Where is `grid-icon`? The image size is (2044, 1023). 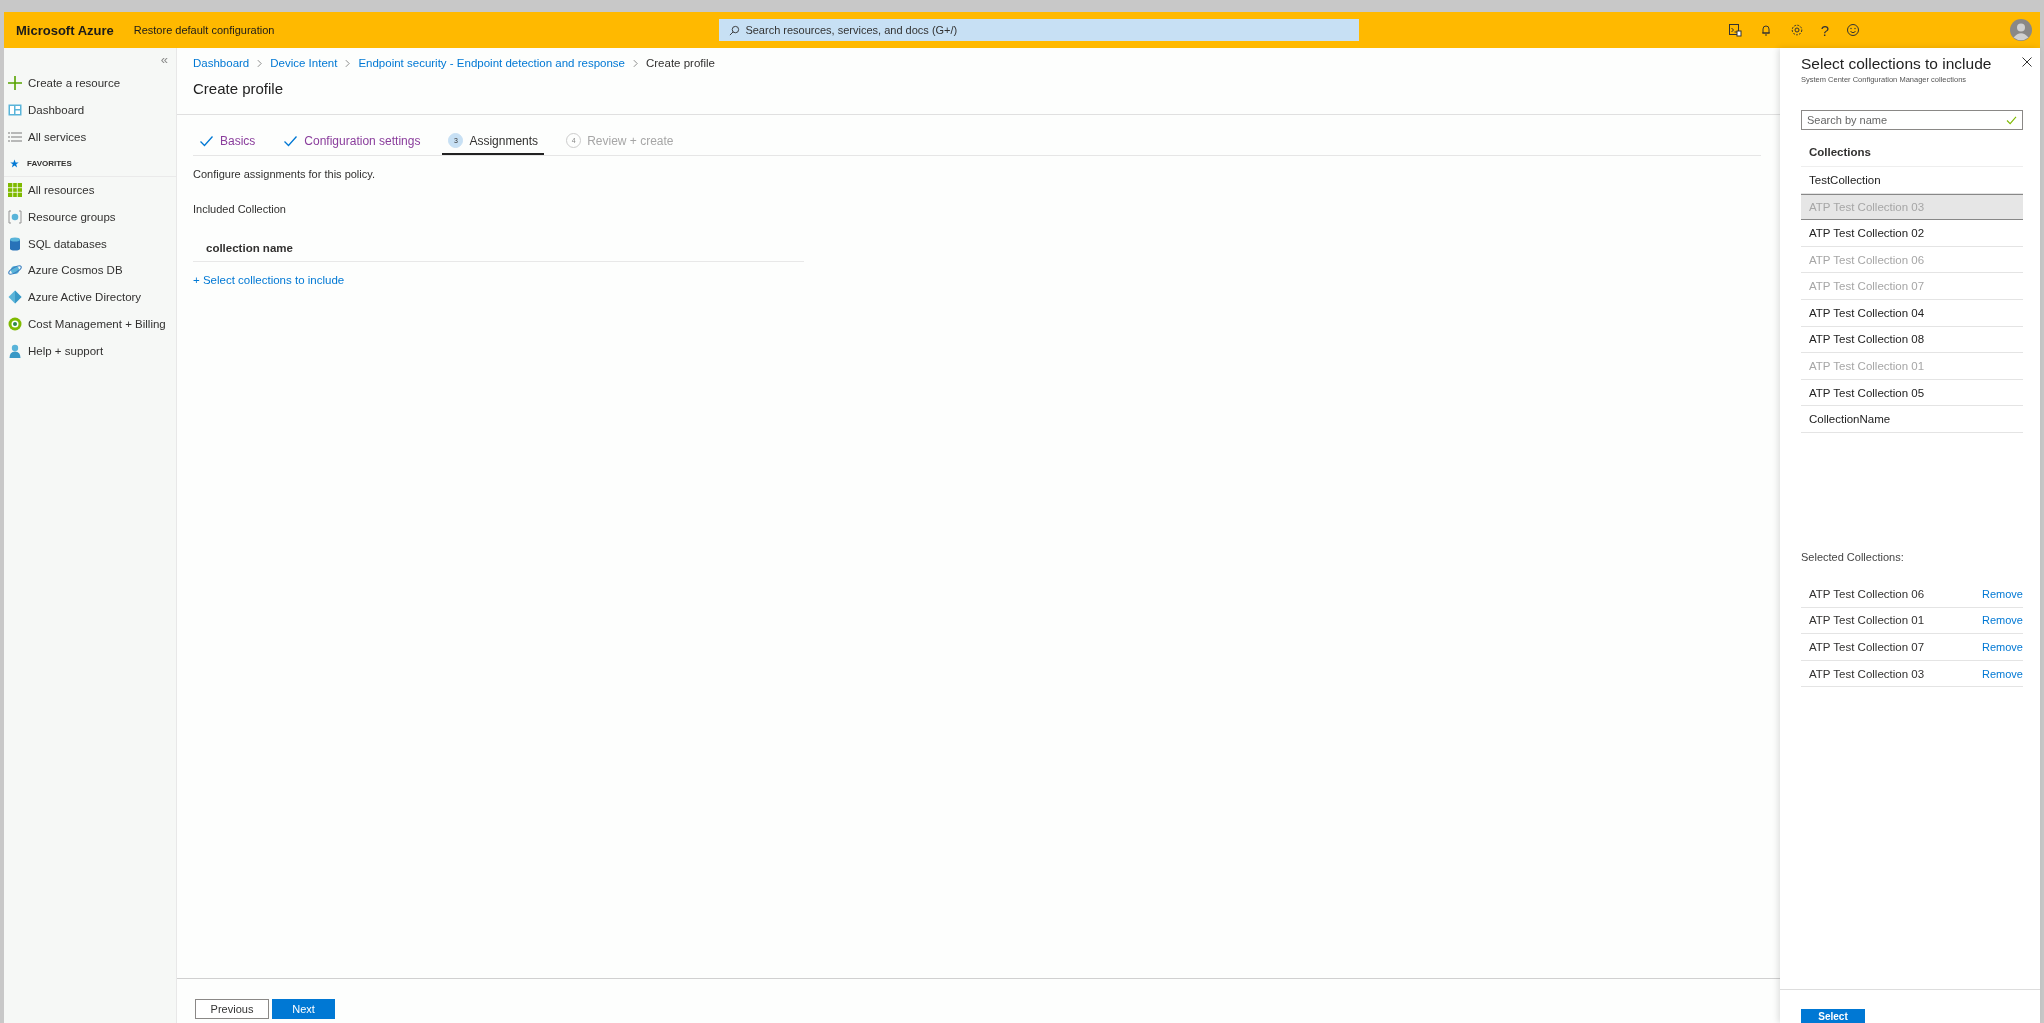
grid-icon is located at coordinates (15, 190).